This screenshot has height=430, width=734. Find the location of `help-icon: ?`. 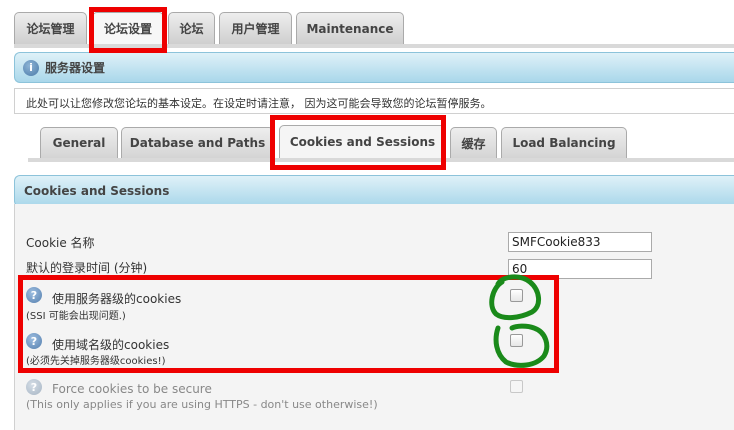

help-icon: ? is located at coordinates (34, 387).